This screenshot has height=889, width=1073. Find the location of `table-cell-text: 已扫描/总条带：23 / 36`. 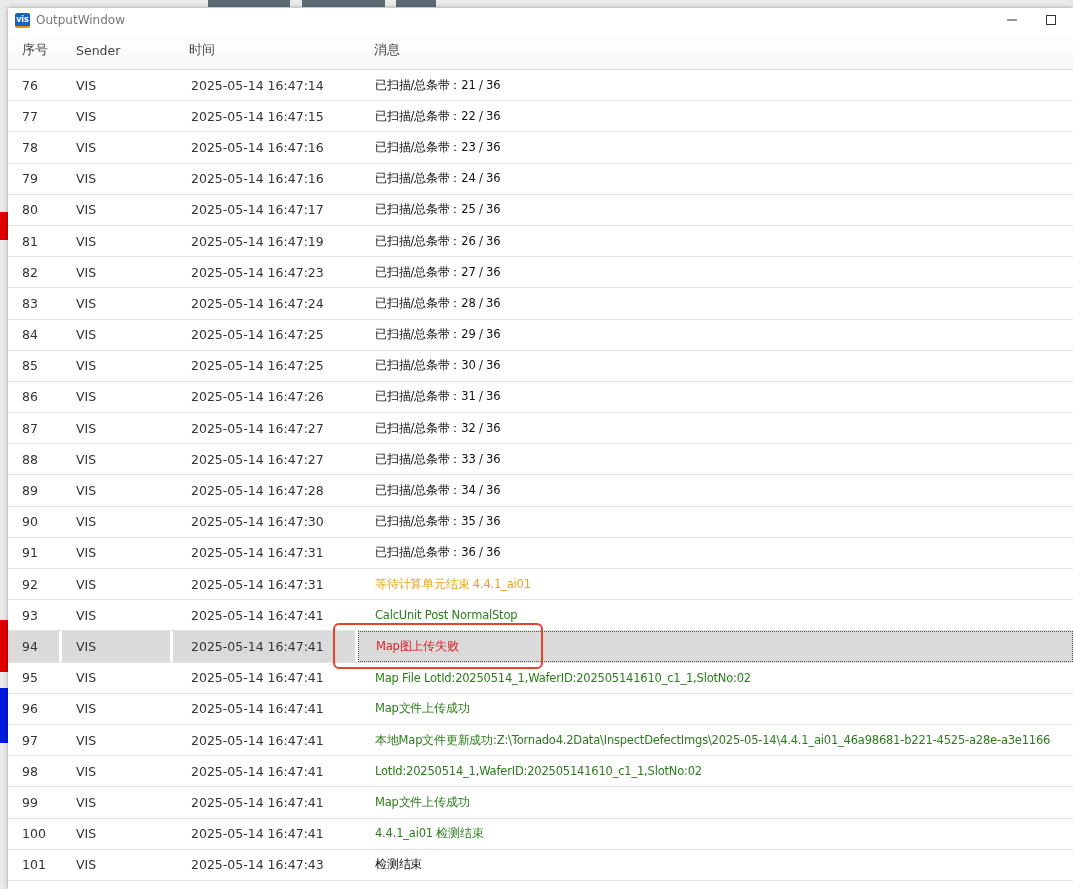

table-cell-text: 已扫描/总条带：23 / 36 is located at coordinates (438, 147).